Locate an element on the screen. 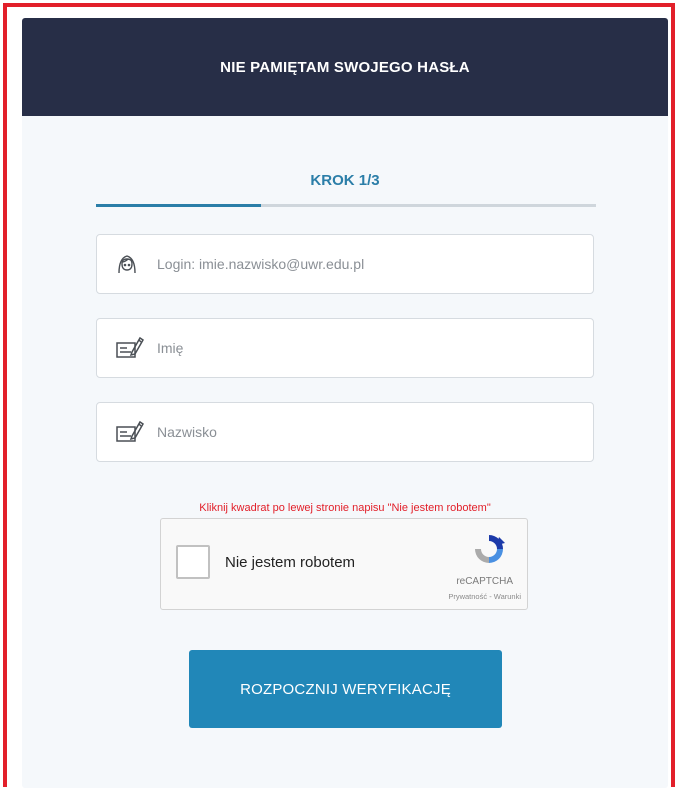 The height and width of the screenshot is (788, 684). card-header: NIE PAMIĘTAM SWOJEGO HASŁA is located at coordinates (345, 67).